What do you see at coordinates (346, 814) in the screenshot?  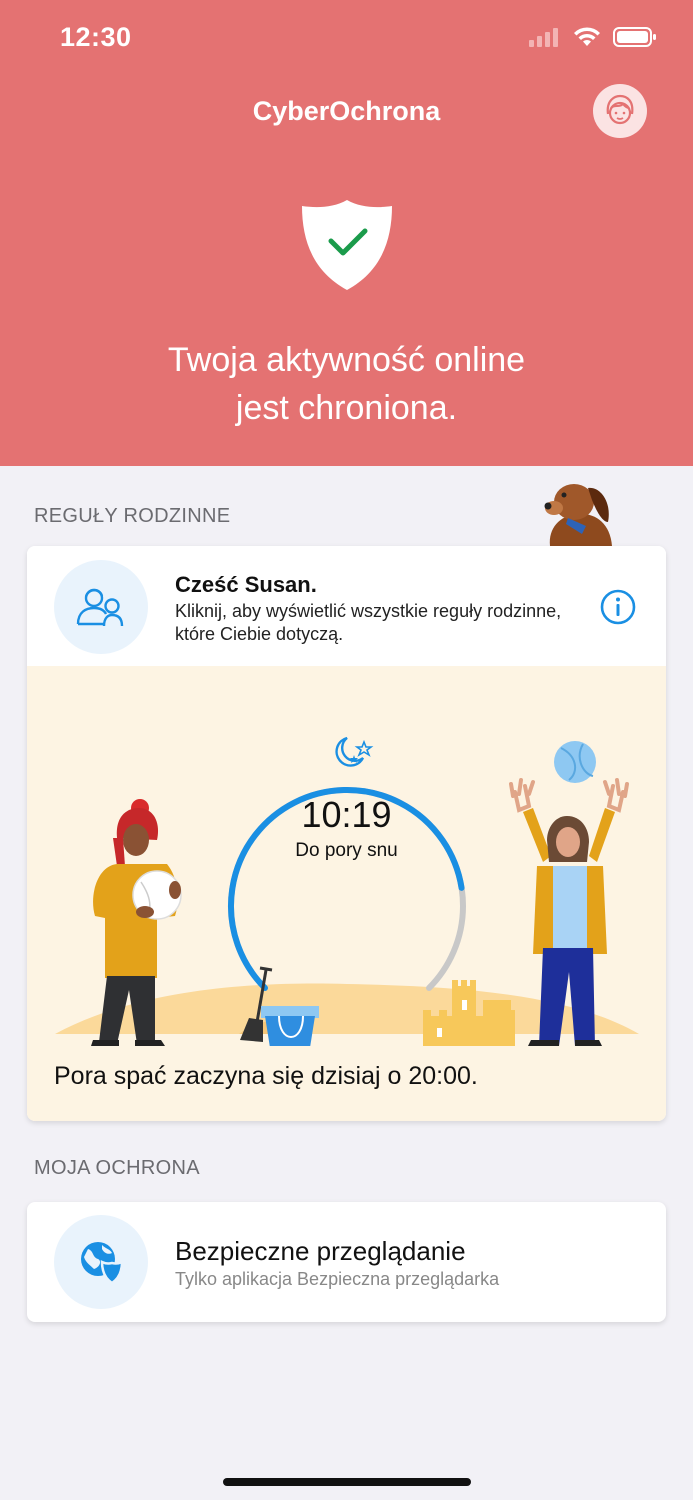 I see `bedtime-countdown: 10:19` at bounding box center [346, 814].